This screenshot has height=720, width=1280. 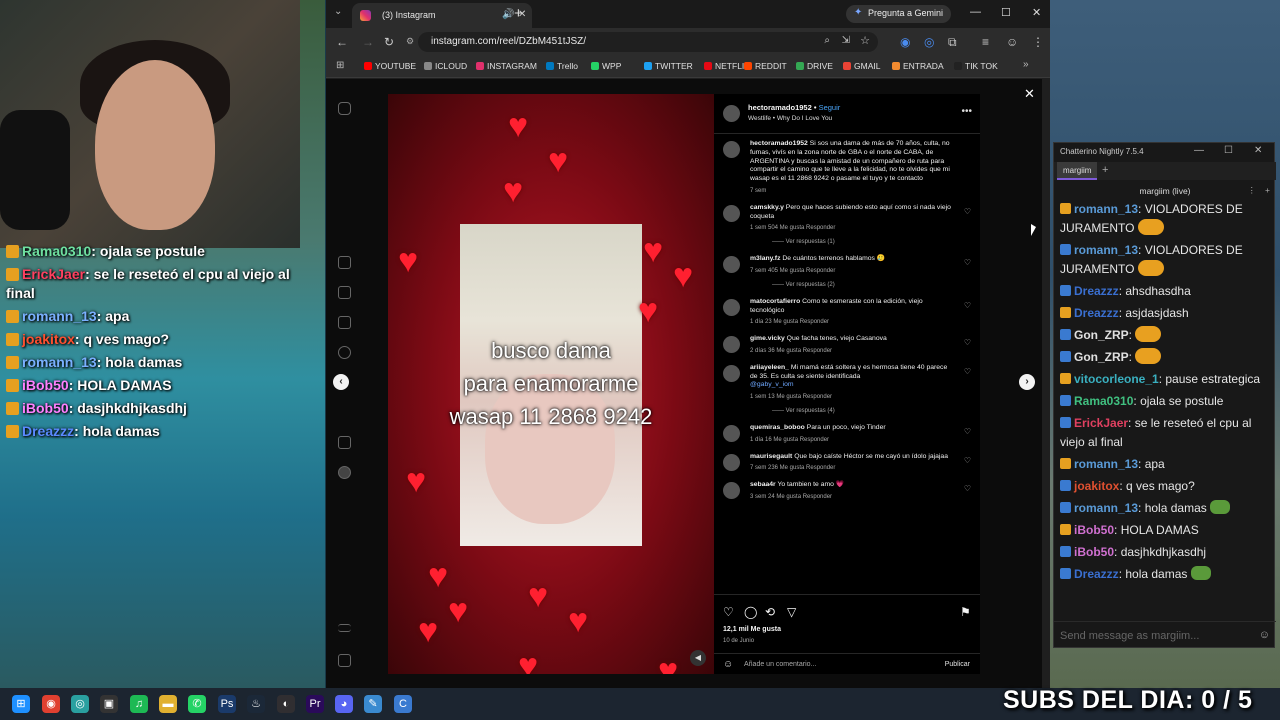 I want to click on search-icon, so click(x=344, y=352).